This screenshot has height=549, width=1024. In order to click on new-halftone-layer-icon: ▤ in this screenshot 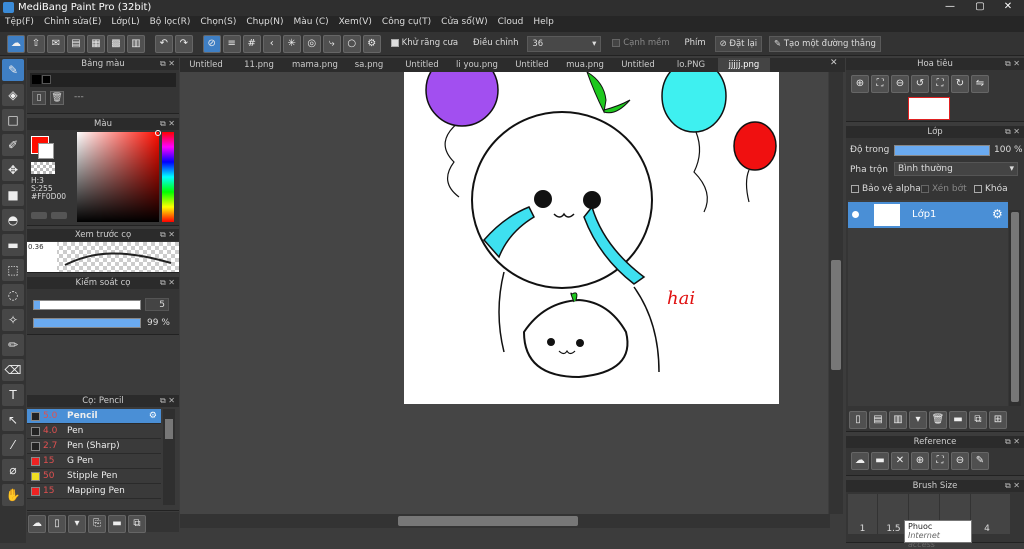, I will do `click(878, 420)`.